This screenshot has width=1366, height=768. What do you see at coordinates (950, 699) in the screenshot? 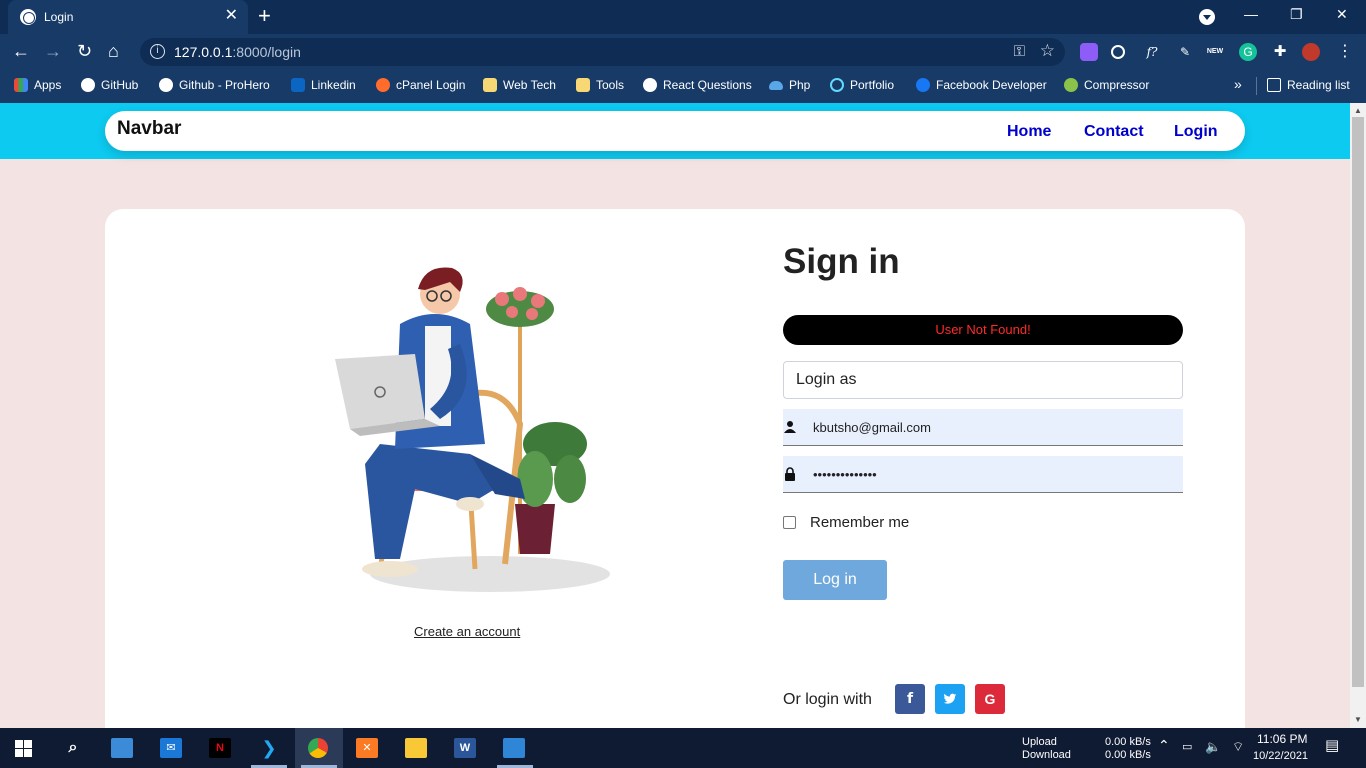
I see `twitter-login-button` at bounding box center [950, 699].